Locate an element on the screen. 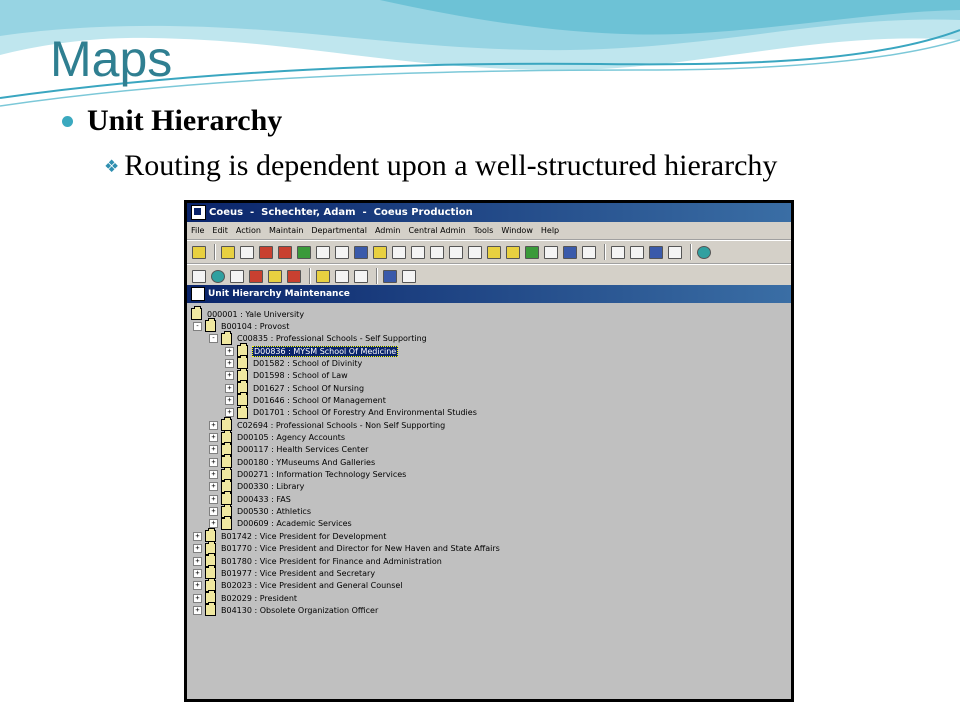  menu-item-edit: Edit is located at coordinates (220, 230).